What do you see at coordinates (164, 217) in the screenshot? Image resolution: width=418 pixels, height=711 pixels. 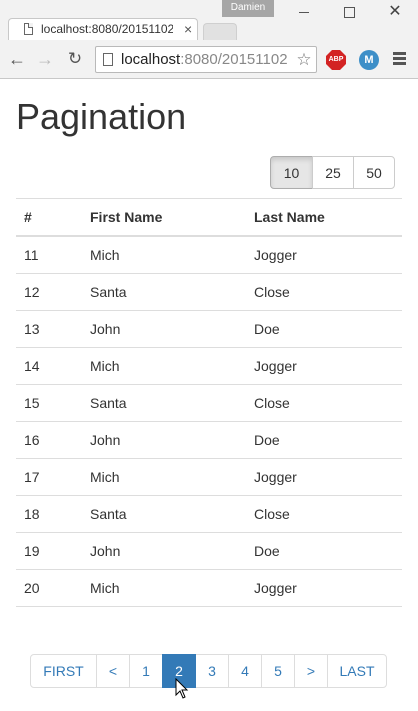 I see `header-first-name: First Name` at bounding box center [164, 217].